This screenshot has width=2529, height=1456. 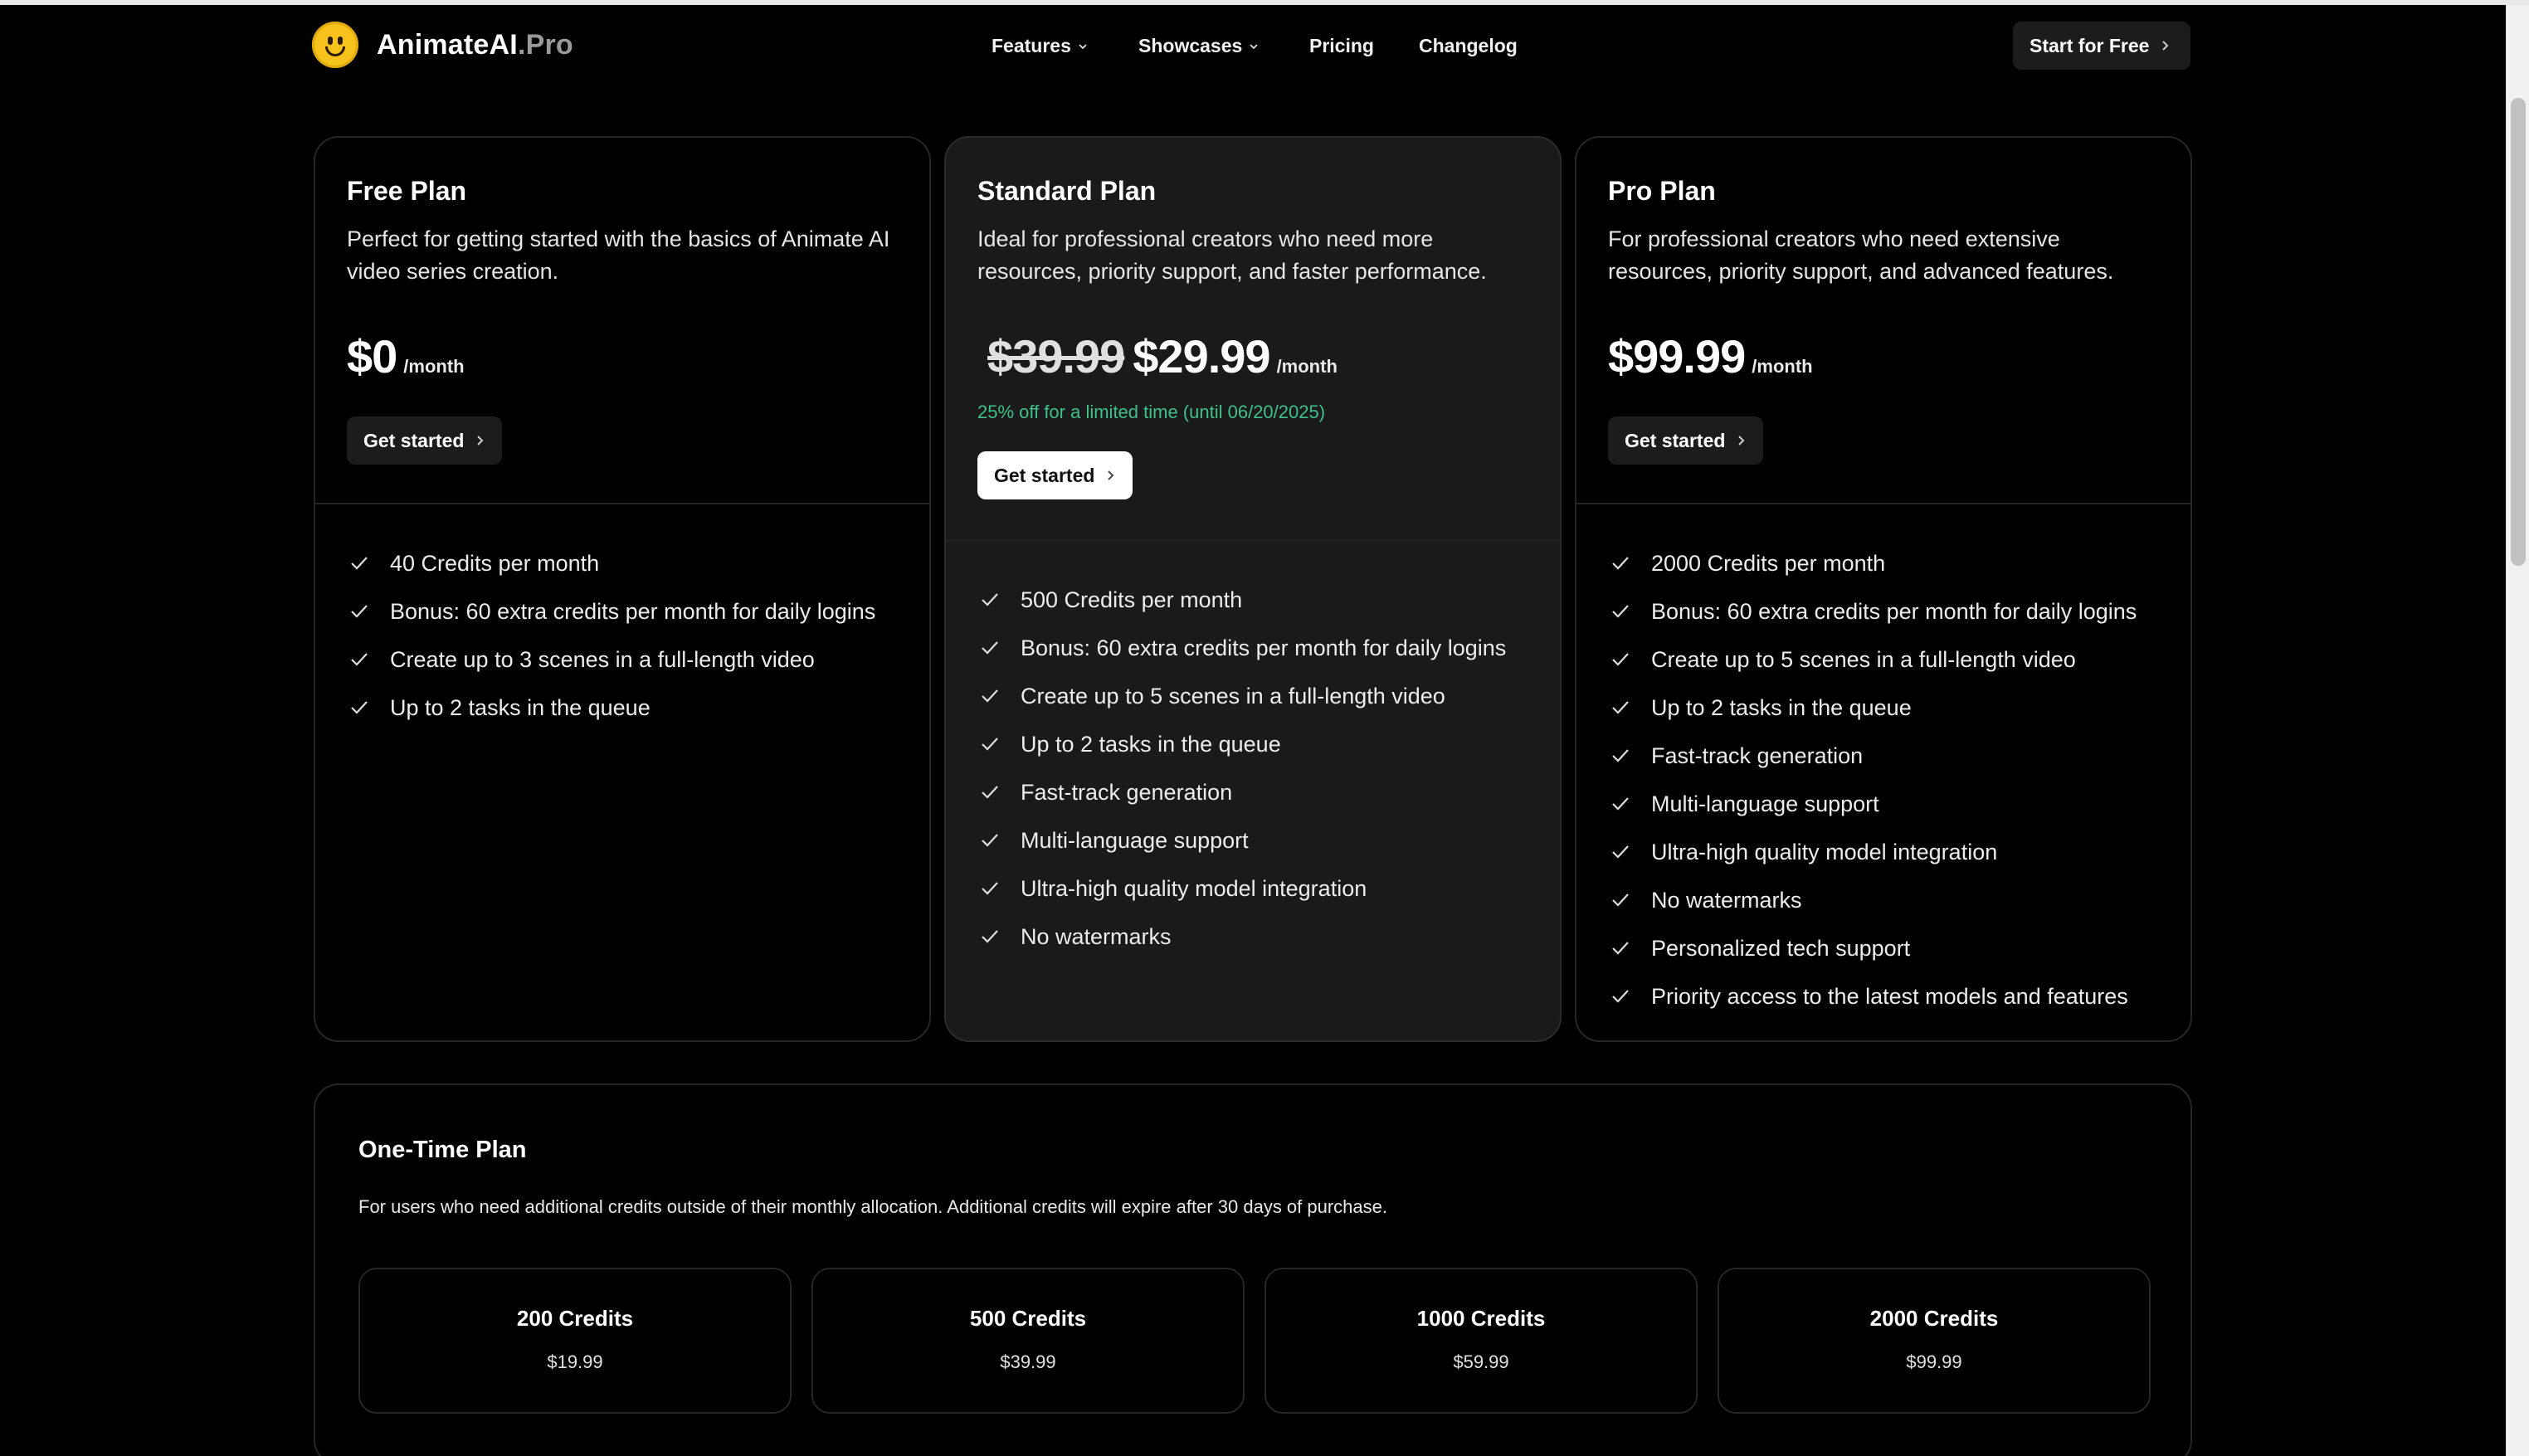 I want to click on price-row: $0 /month, so click(x=622, y=356).